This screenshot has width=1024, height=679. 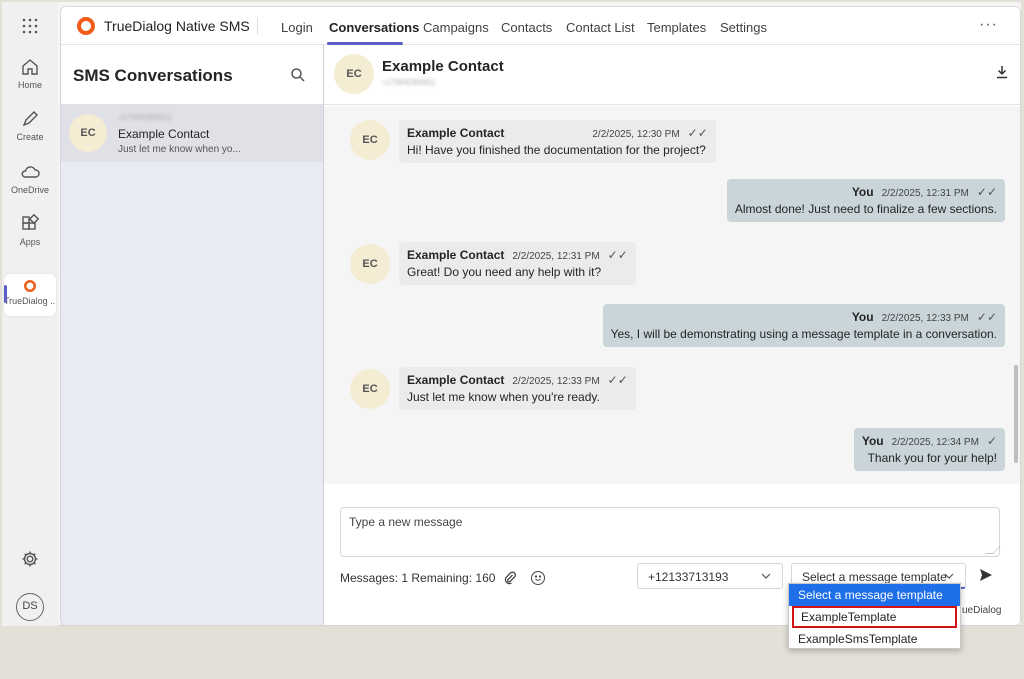 I want to click on conversation-name: Example Contact, so click(x=164, y=134).